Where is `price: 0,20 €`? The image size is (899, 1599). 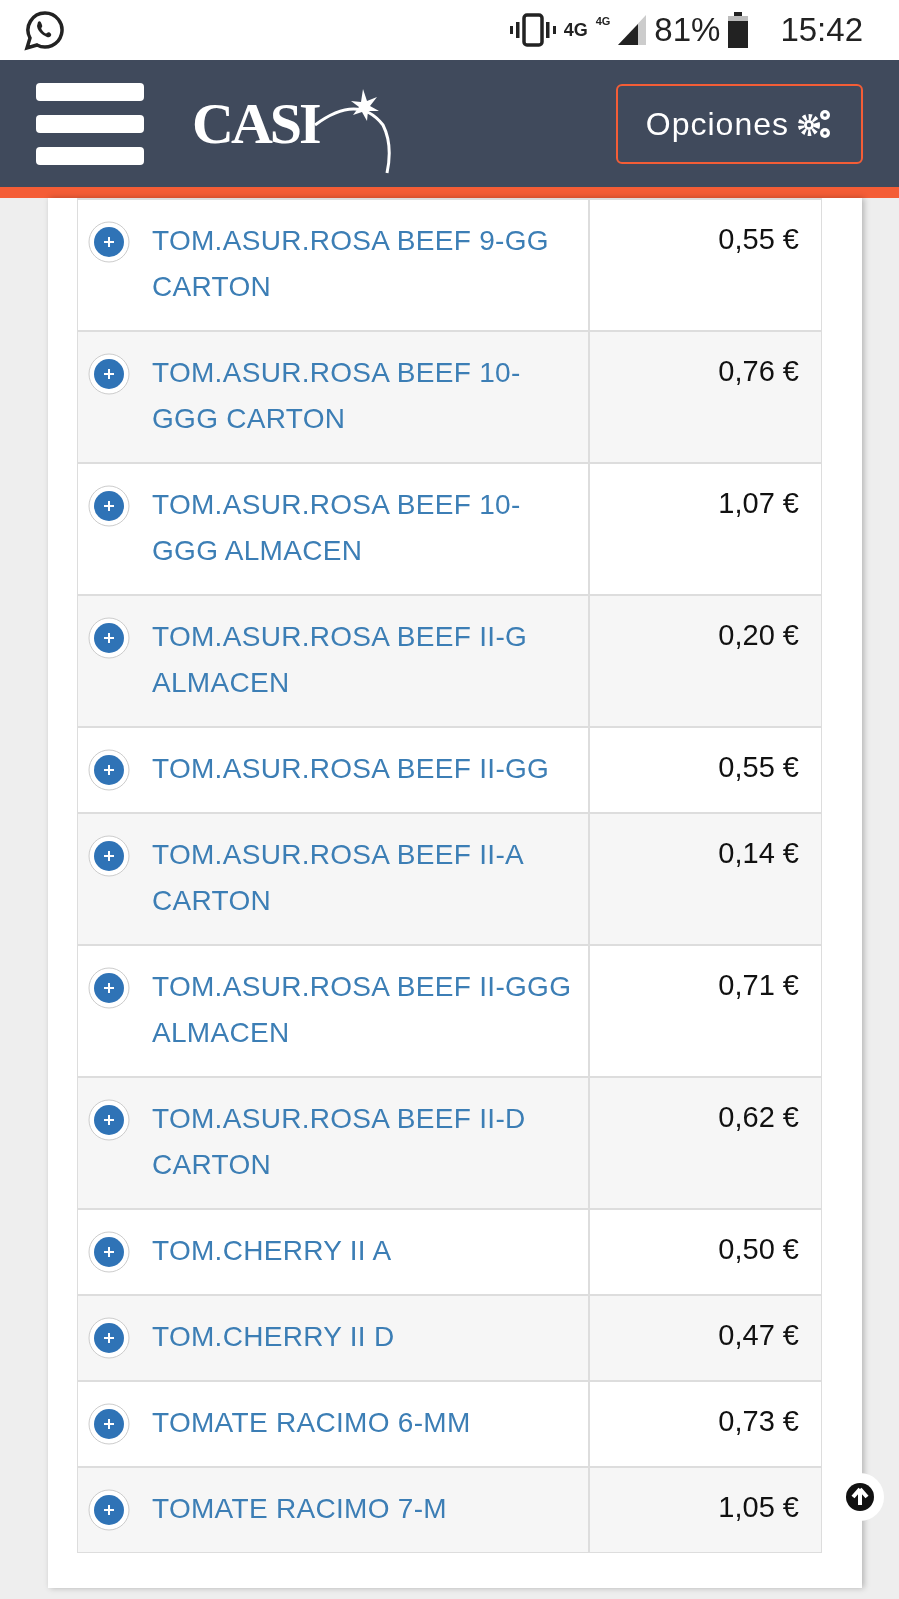
price: 0,20 € is located at coordinates (758, 635).